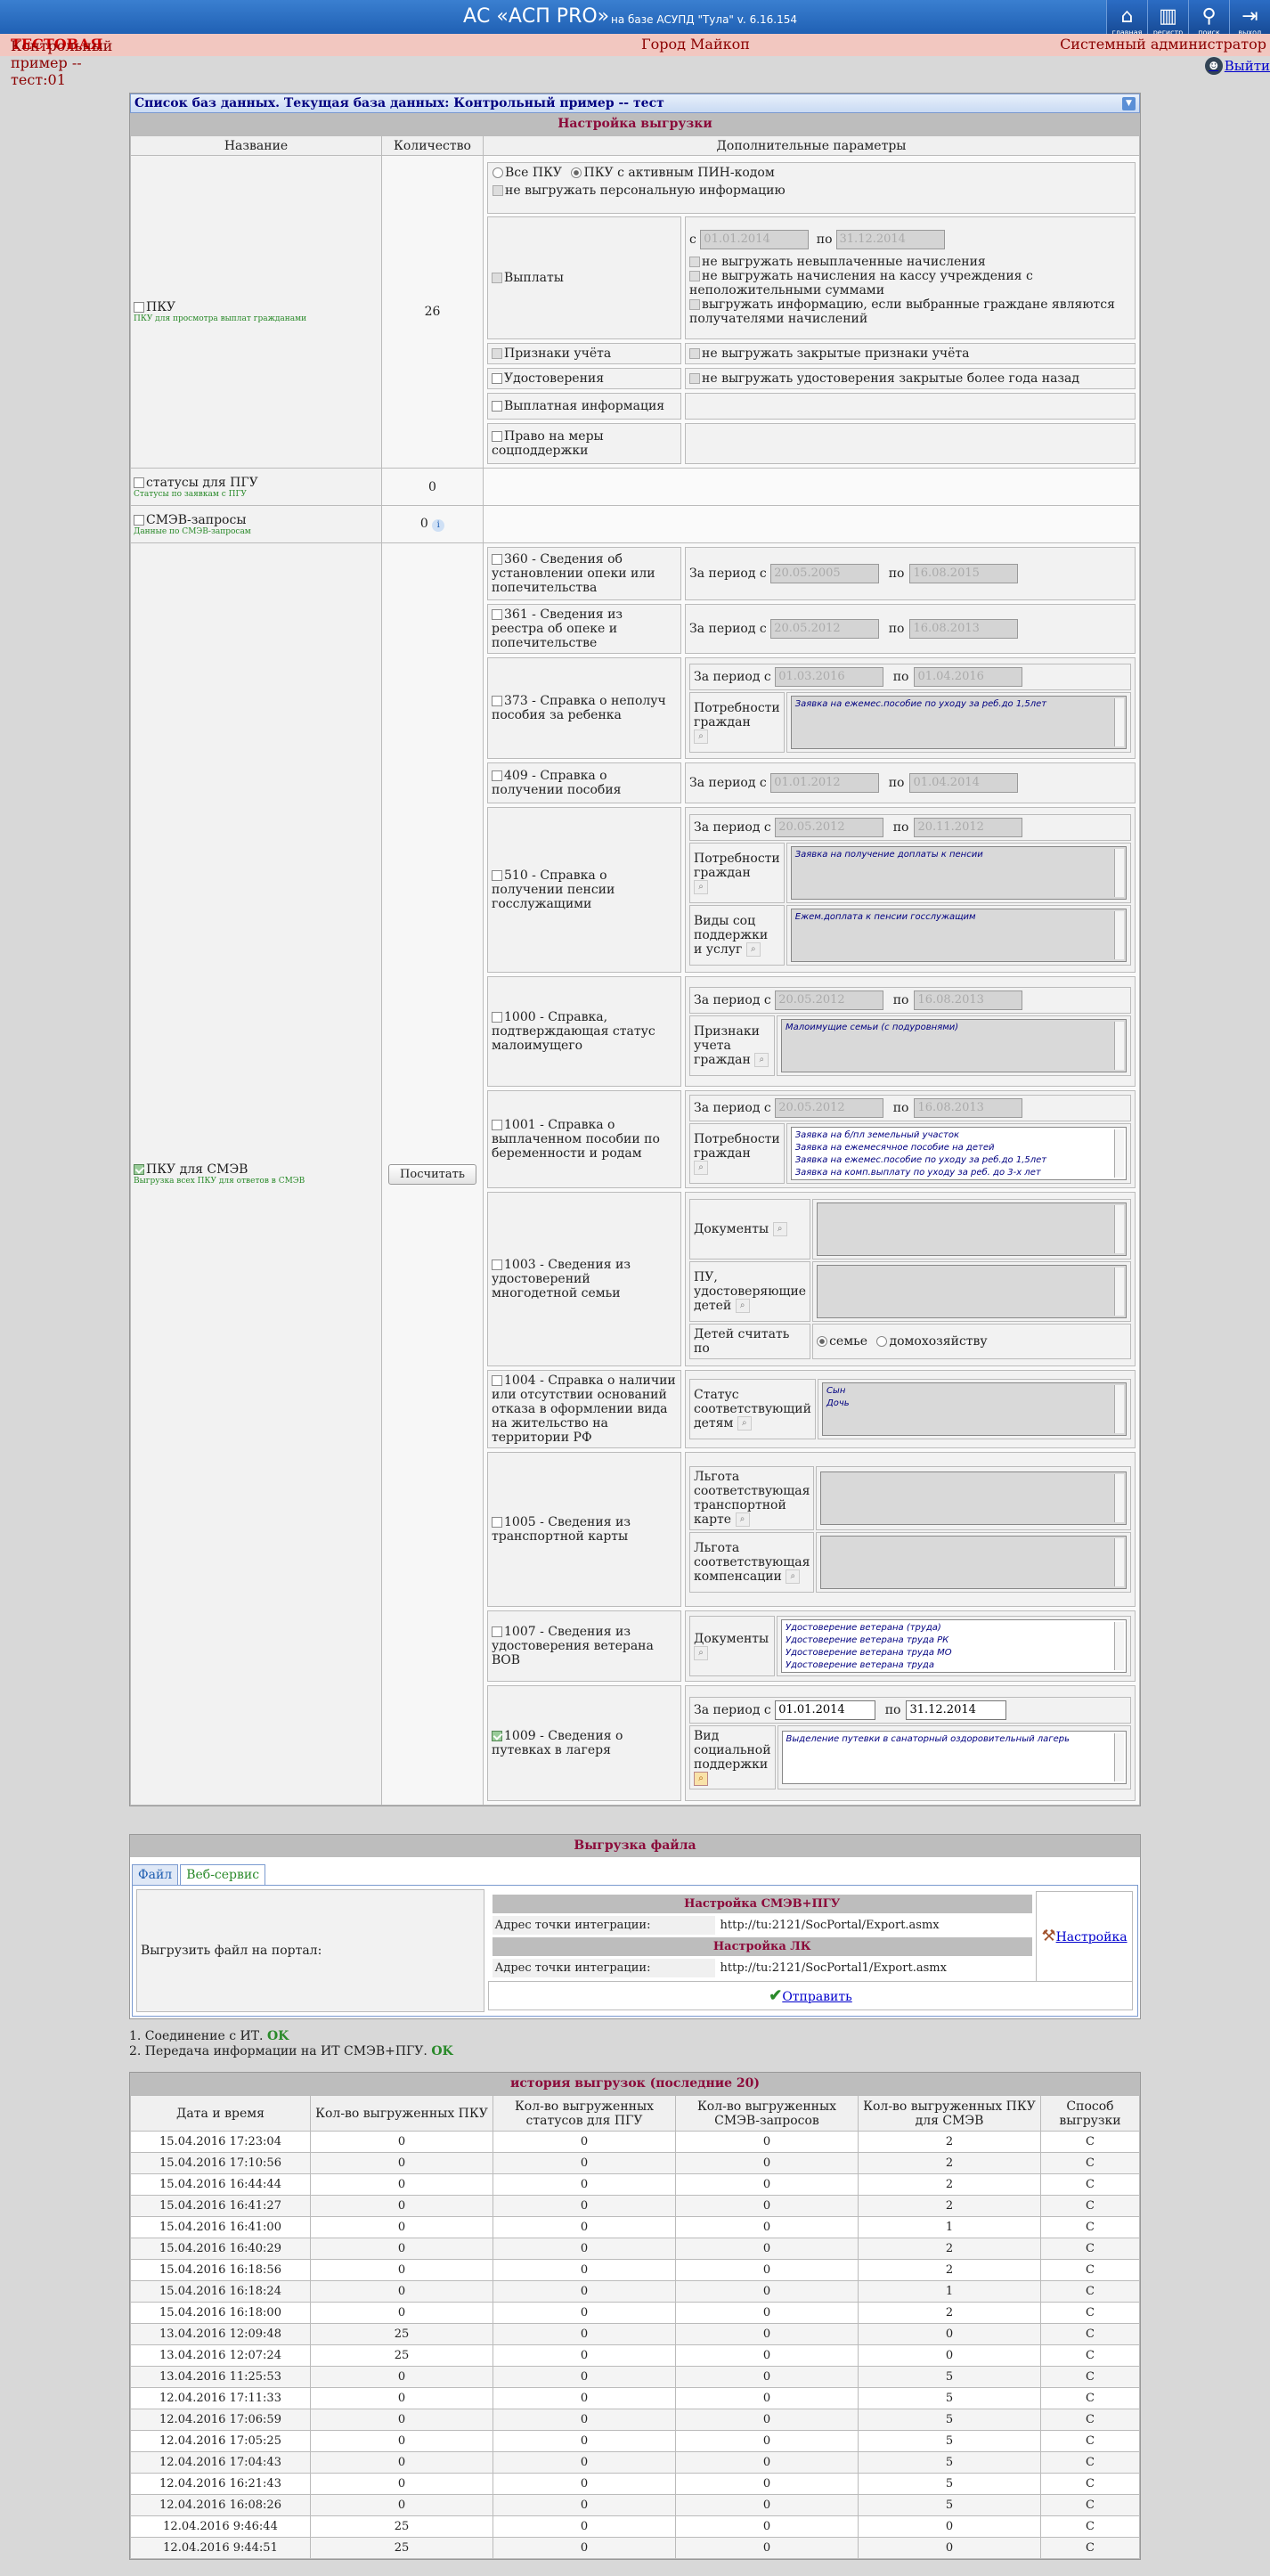 The height and width of the screenshot is (2576, 1270). What do you see at coordinates (497, 379) in the screenshot?
I see `certificates-checkbox` at bounding box center [497, 379].